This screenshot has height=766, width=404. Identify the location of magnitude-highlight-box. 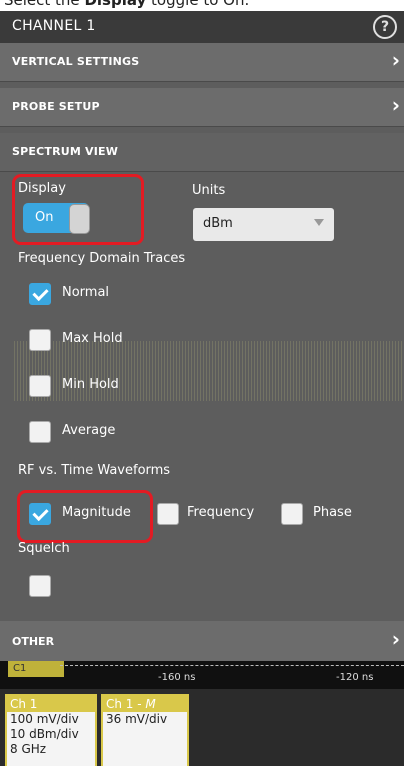
(85, 516).